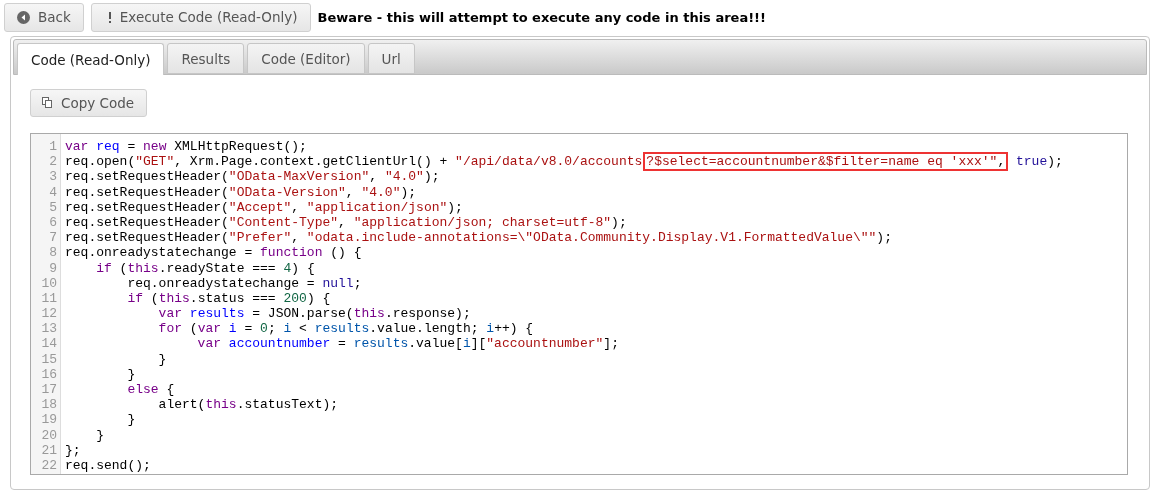  I want to click on highlight-box: ?$select=accountnumber&$filter=name eq 'xxx'",, so click(826, 162).